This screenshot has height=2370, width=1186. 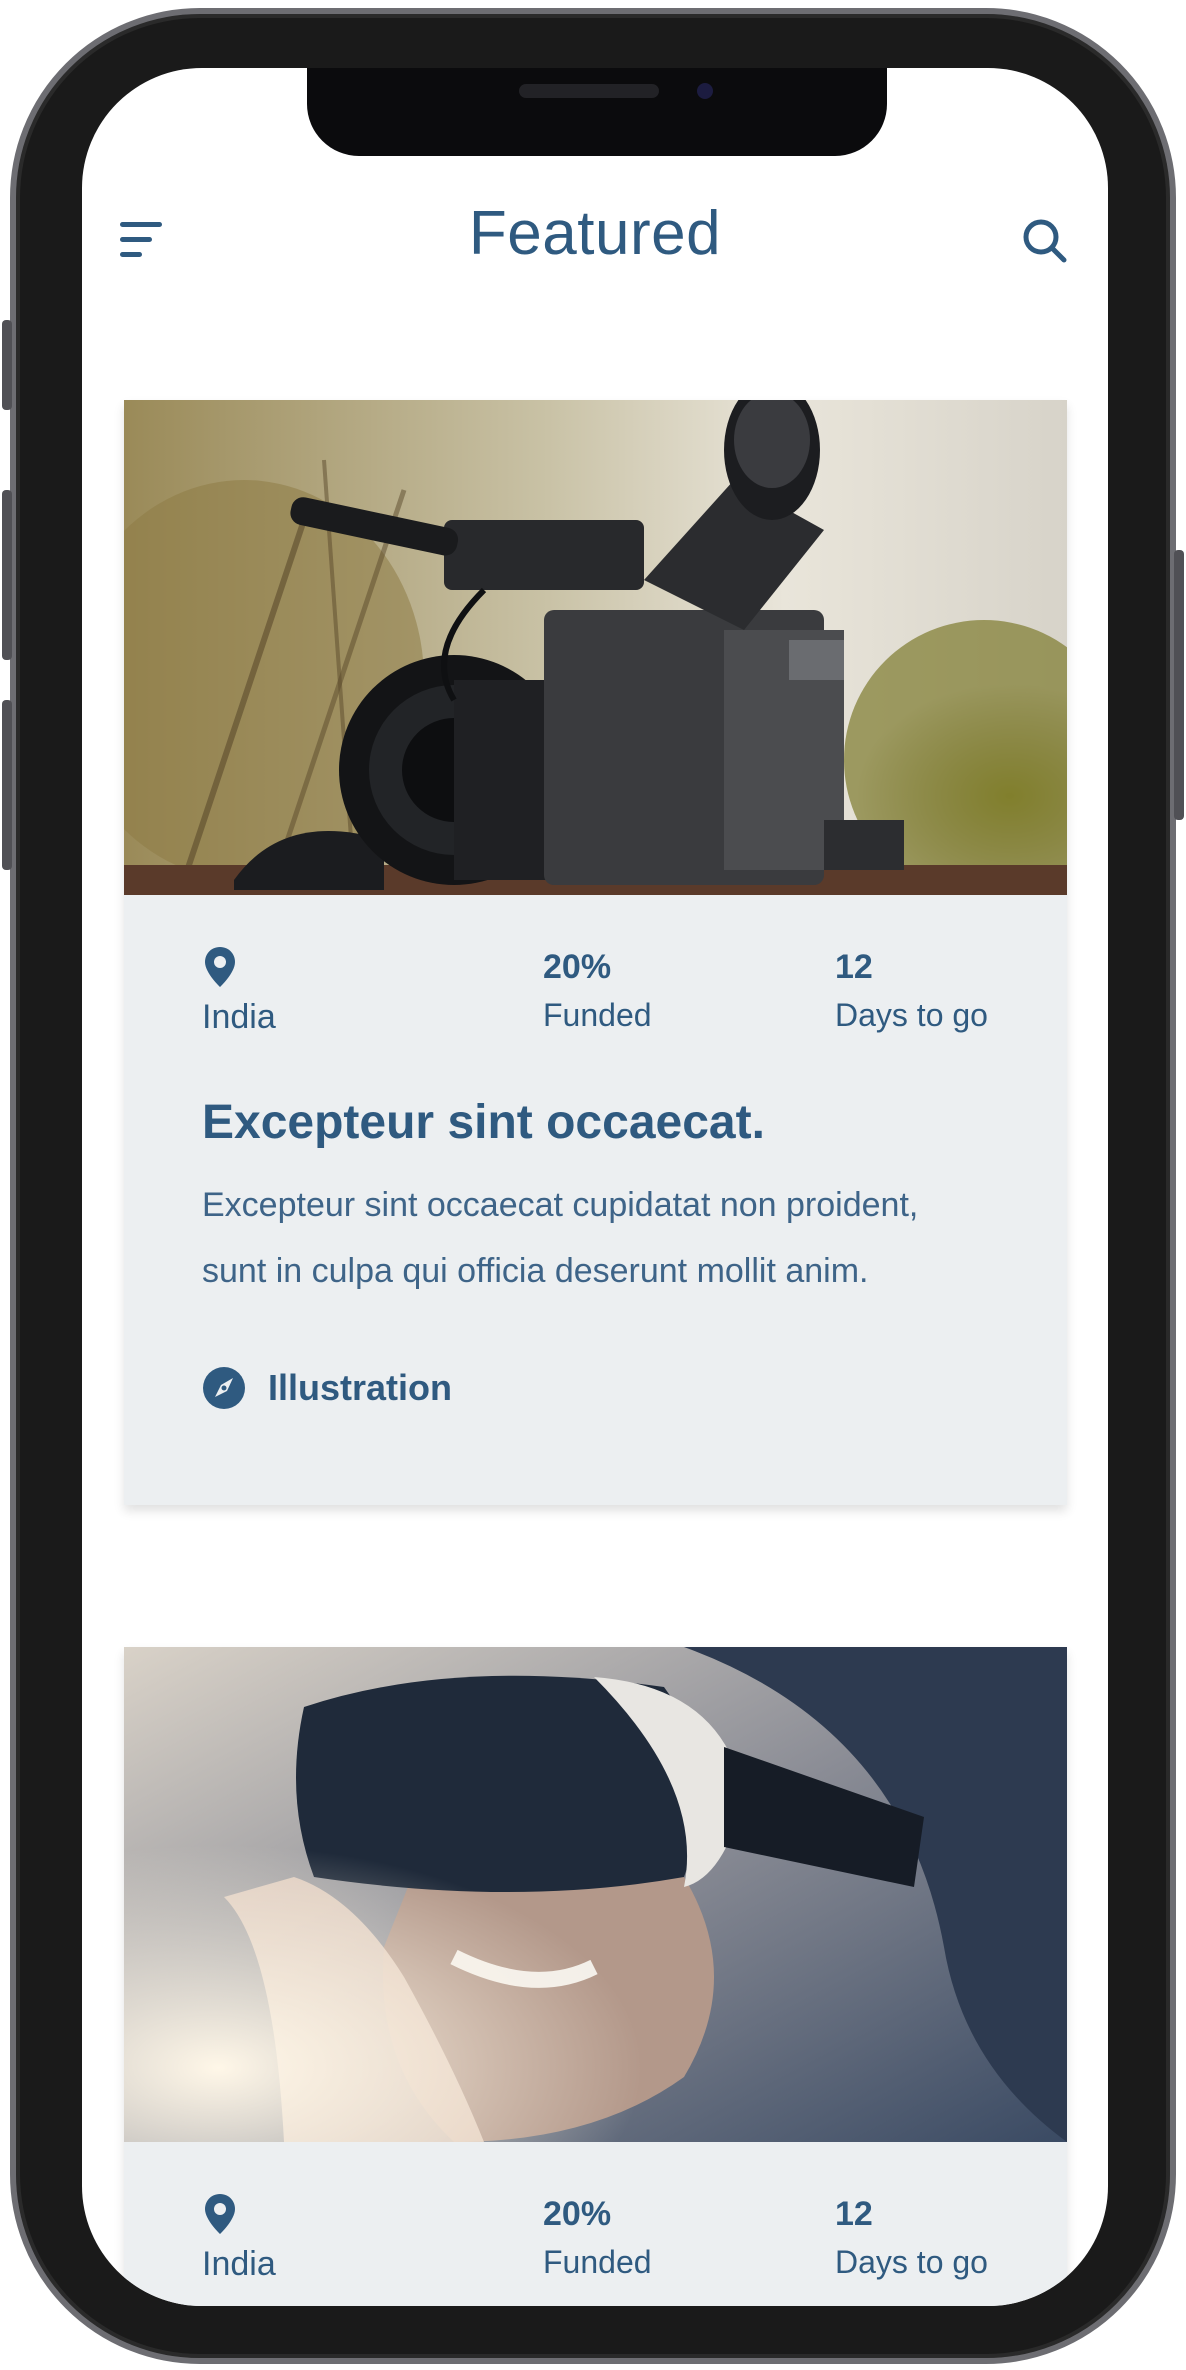 What do you see at coordinates (1179, 685) in the screenshot?
I see `power-button` at bounding box center [1179, 685].